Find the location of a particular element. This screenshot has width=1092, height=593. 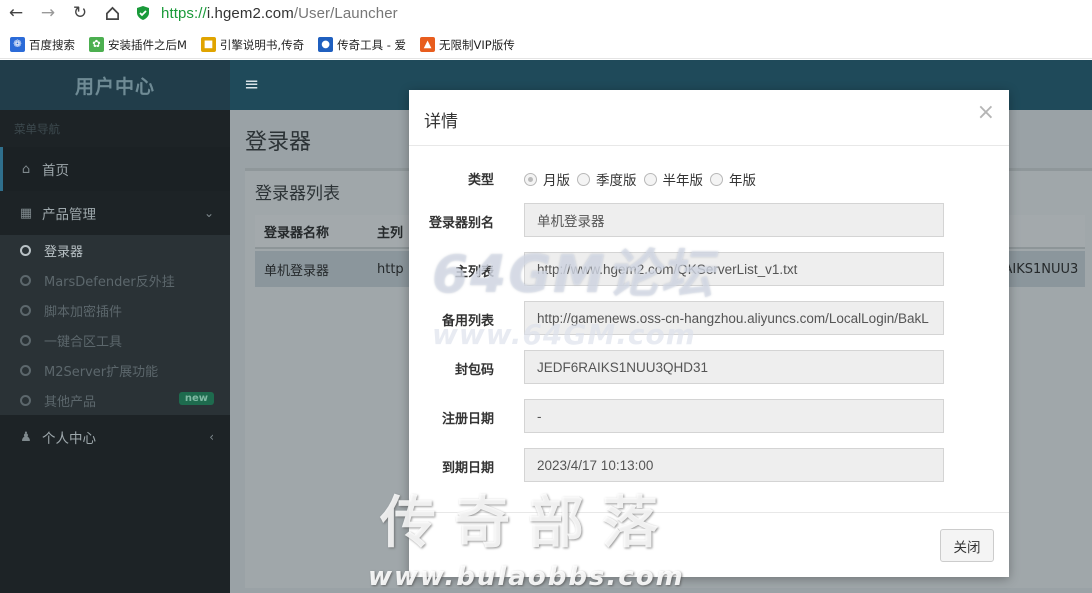

expire-date-field: 2023/4/17 10:13:00 is located at coordinates (734, 465).